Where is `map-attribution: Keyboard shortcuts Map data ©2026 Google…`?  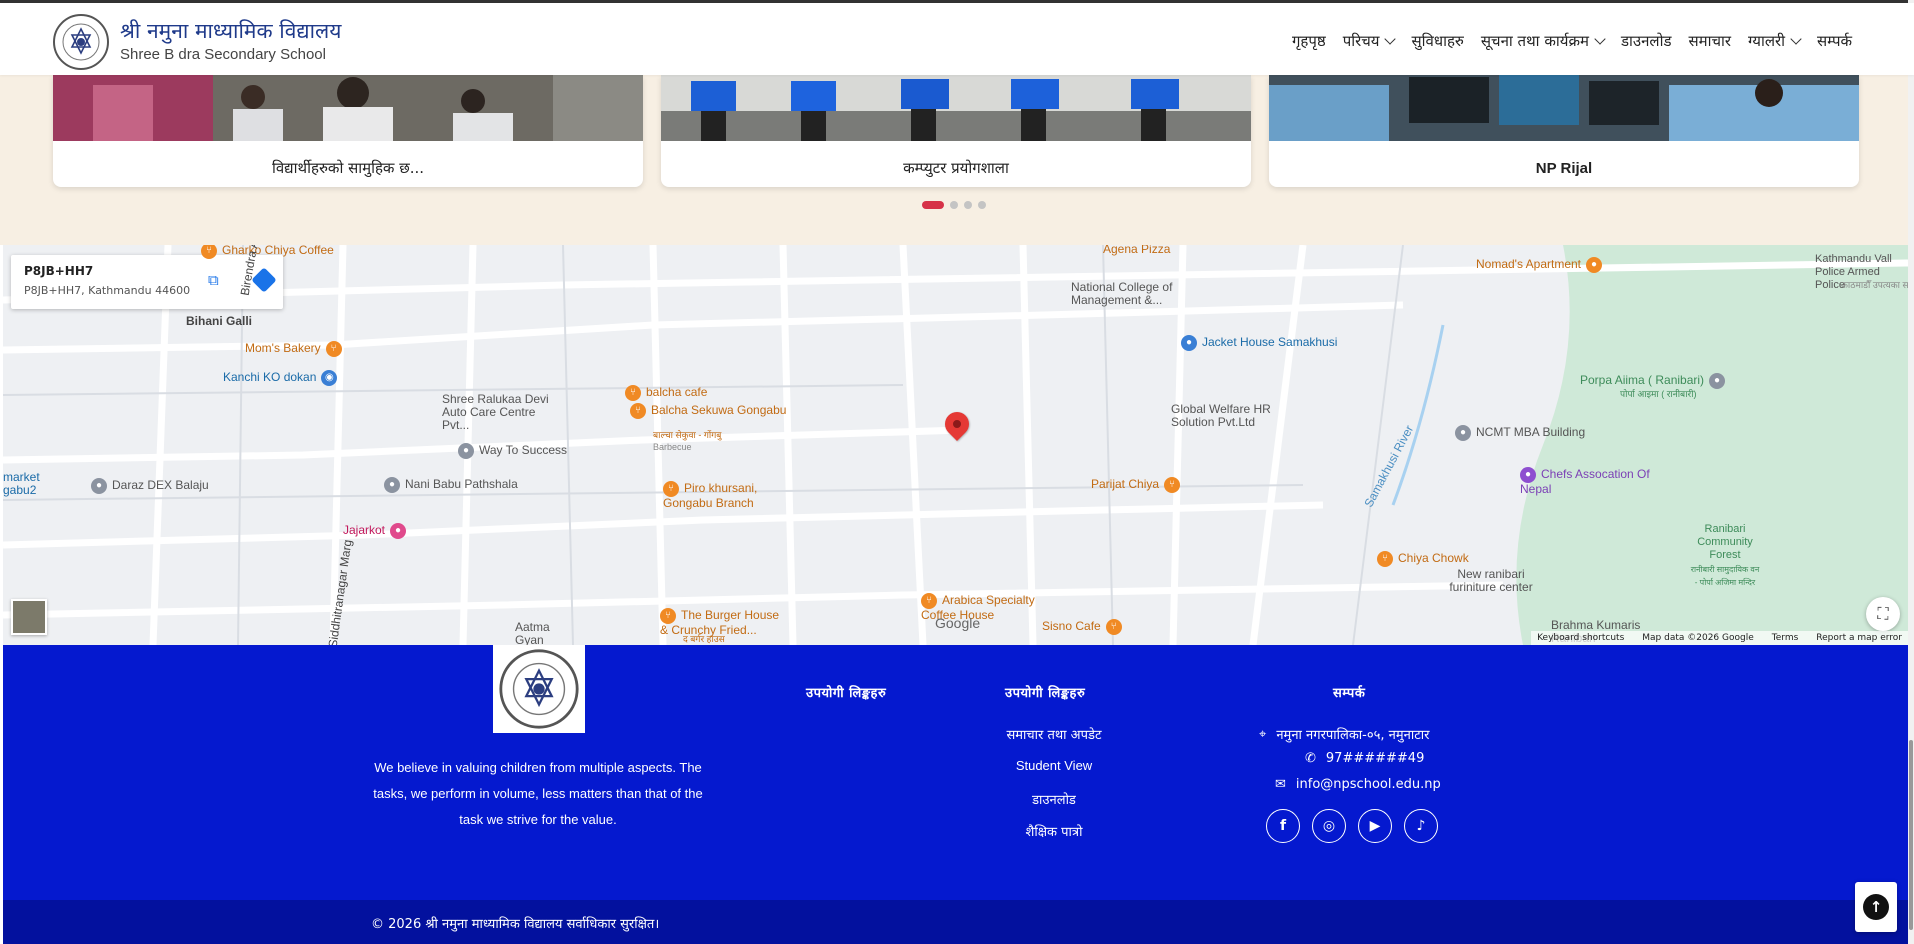
map-attribution: Keyboard shortcuts Map data ©2026 Google… is located at coordinates (1719, 638).